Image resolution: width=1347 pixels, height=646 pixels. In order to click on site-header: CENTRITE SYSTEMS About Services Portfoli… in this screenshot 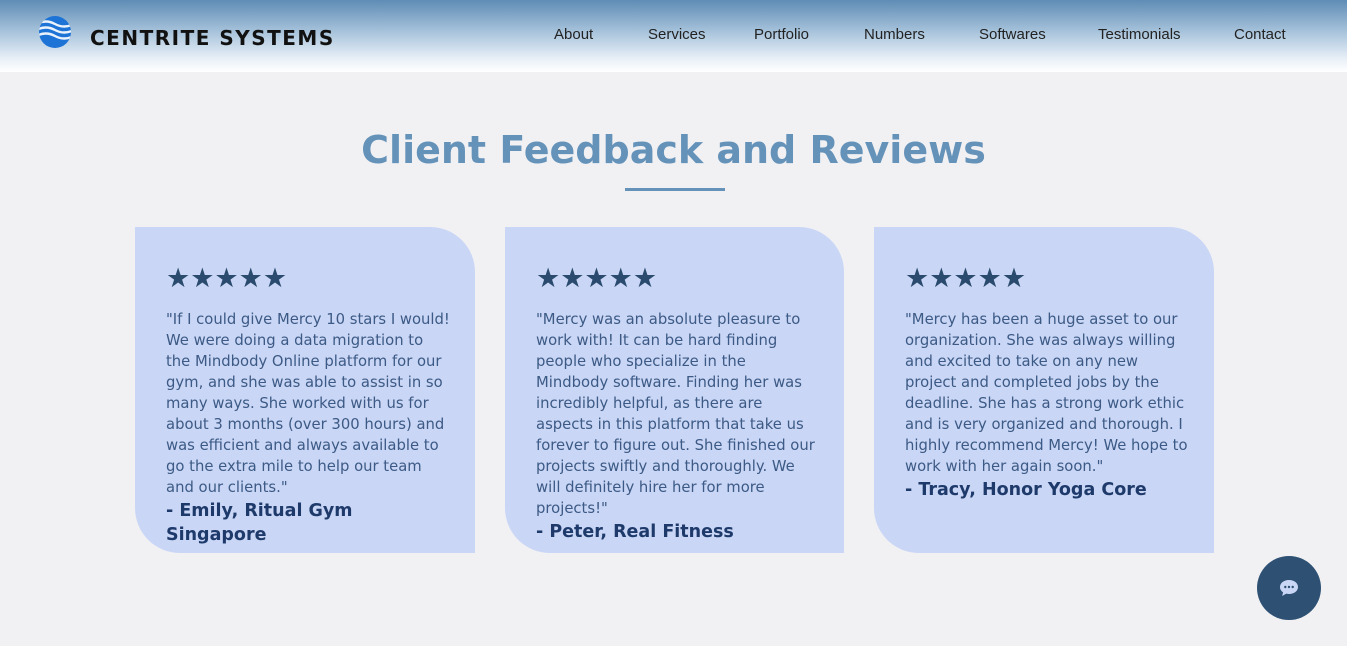, I will do `click(673, 36)`.